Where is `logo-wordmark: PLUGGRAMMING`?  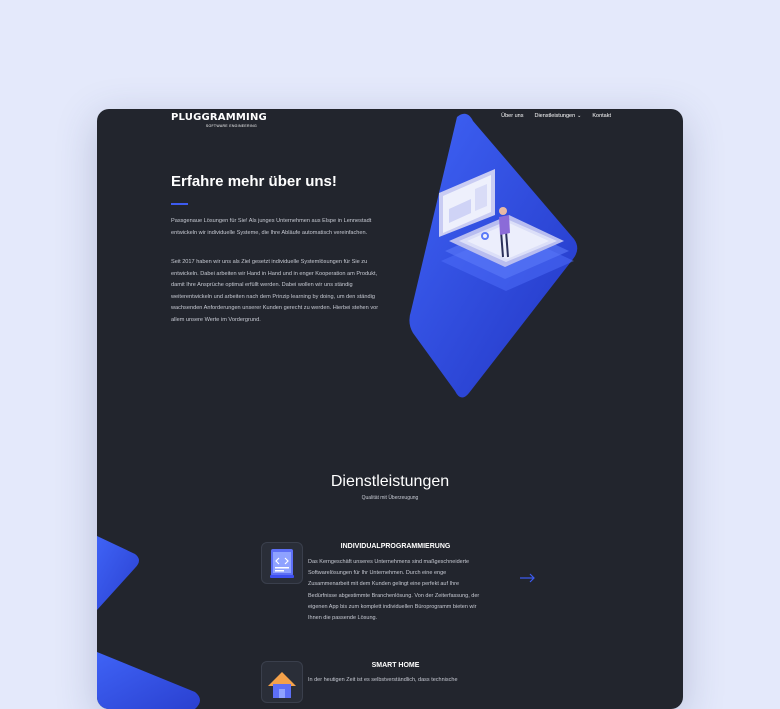 logo-wordmark: PLUGGRAMMING is located at coordinates (219, 117).